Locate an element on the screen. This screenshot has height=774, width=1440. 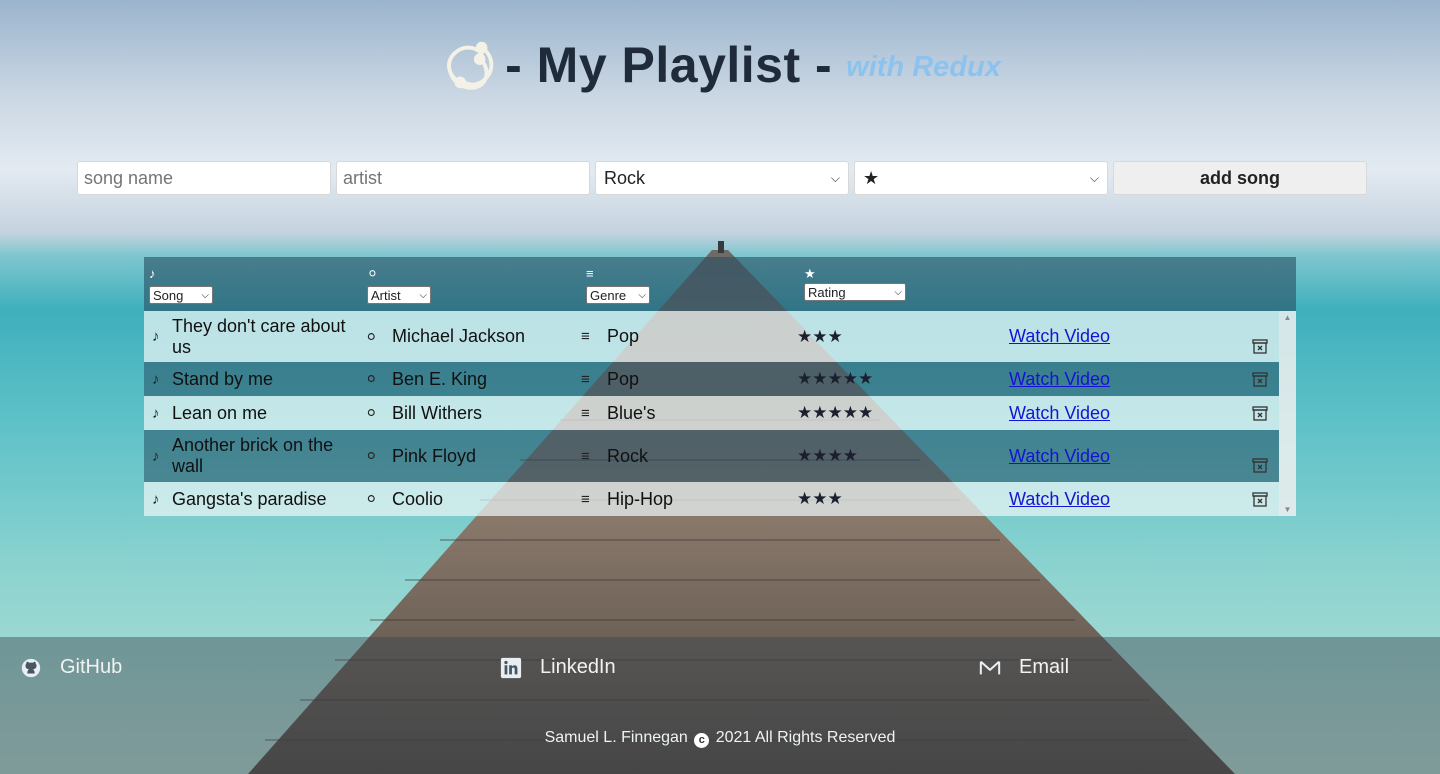
genre-select-value: Rock is located at coordinates (625, 177).